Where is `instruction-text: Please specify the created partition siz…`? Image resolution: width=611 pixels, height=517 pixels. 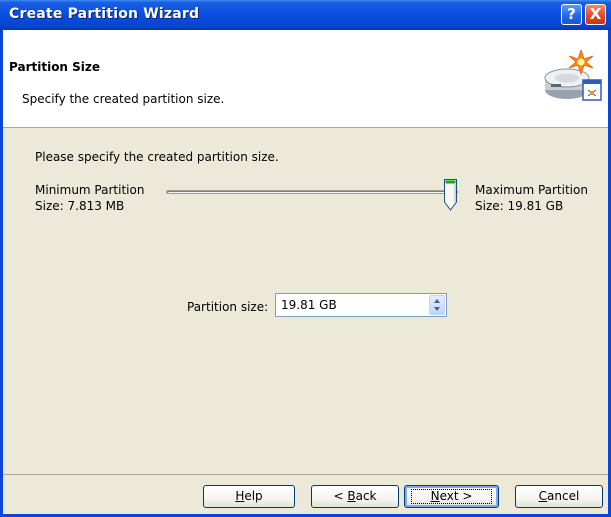
instruction-text: Please specify the created partition siz… is located at coordinates (157, 157).